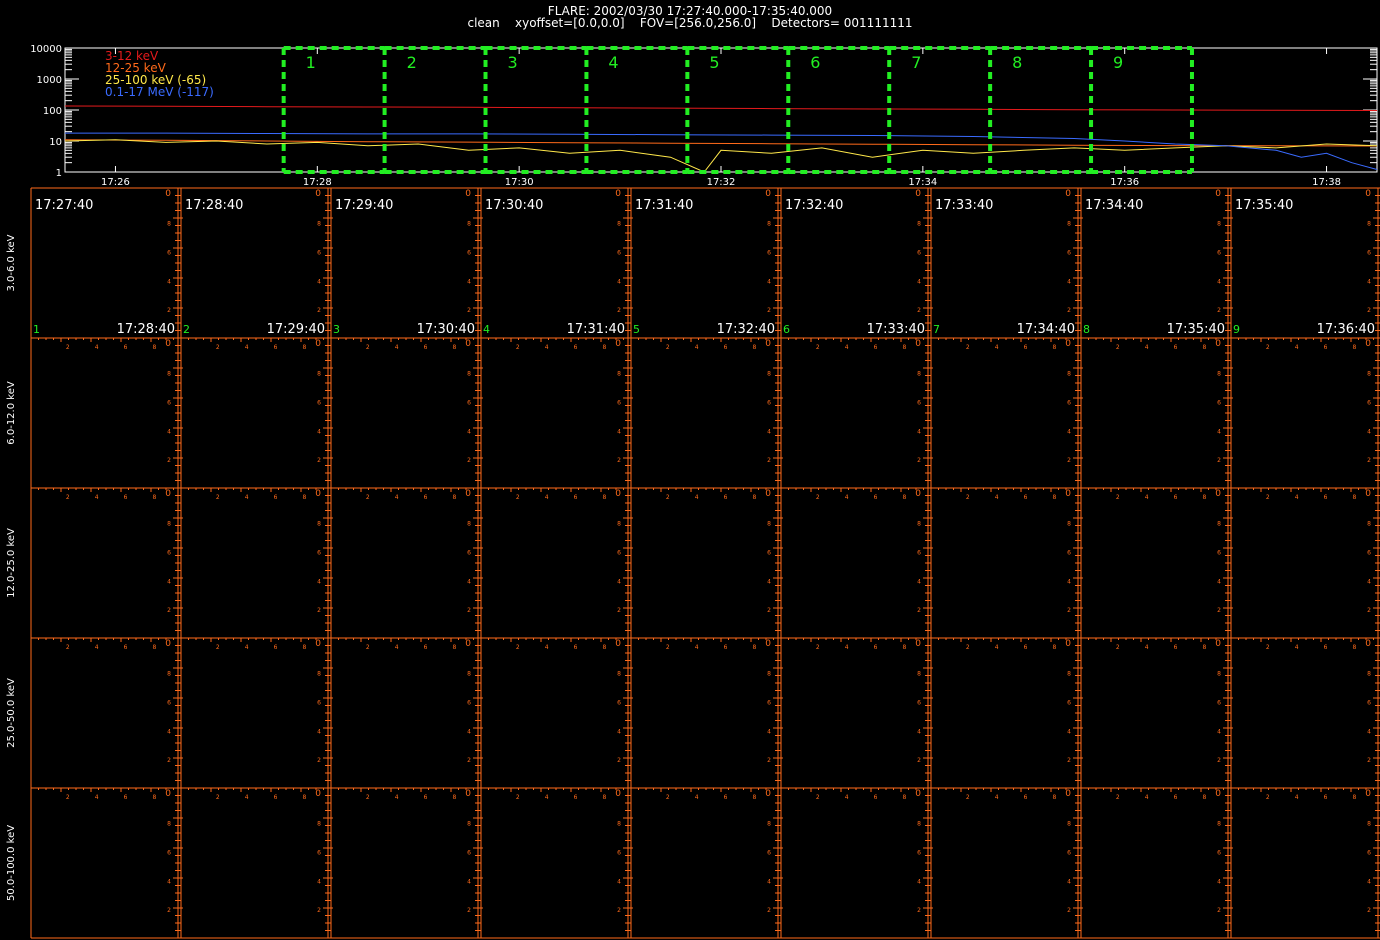  Describe the element at coordinates (964, 205) in the screenshot. I see `panel-start-time: 17:33:40` at that location.